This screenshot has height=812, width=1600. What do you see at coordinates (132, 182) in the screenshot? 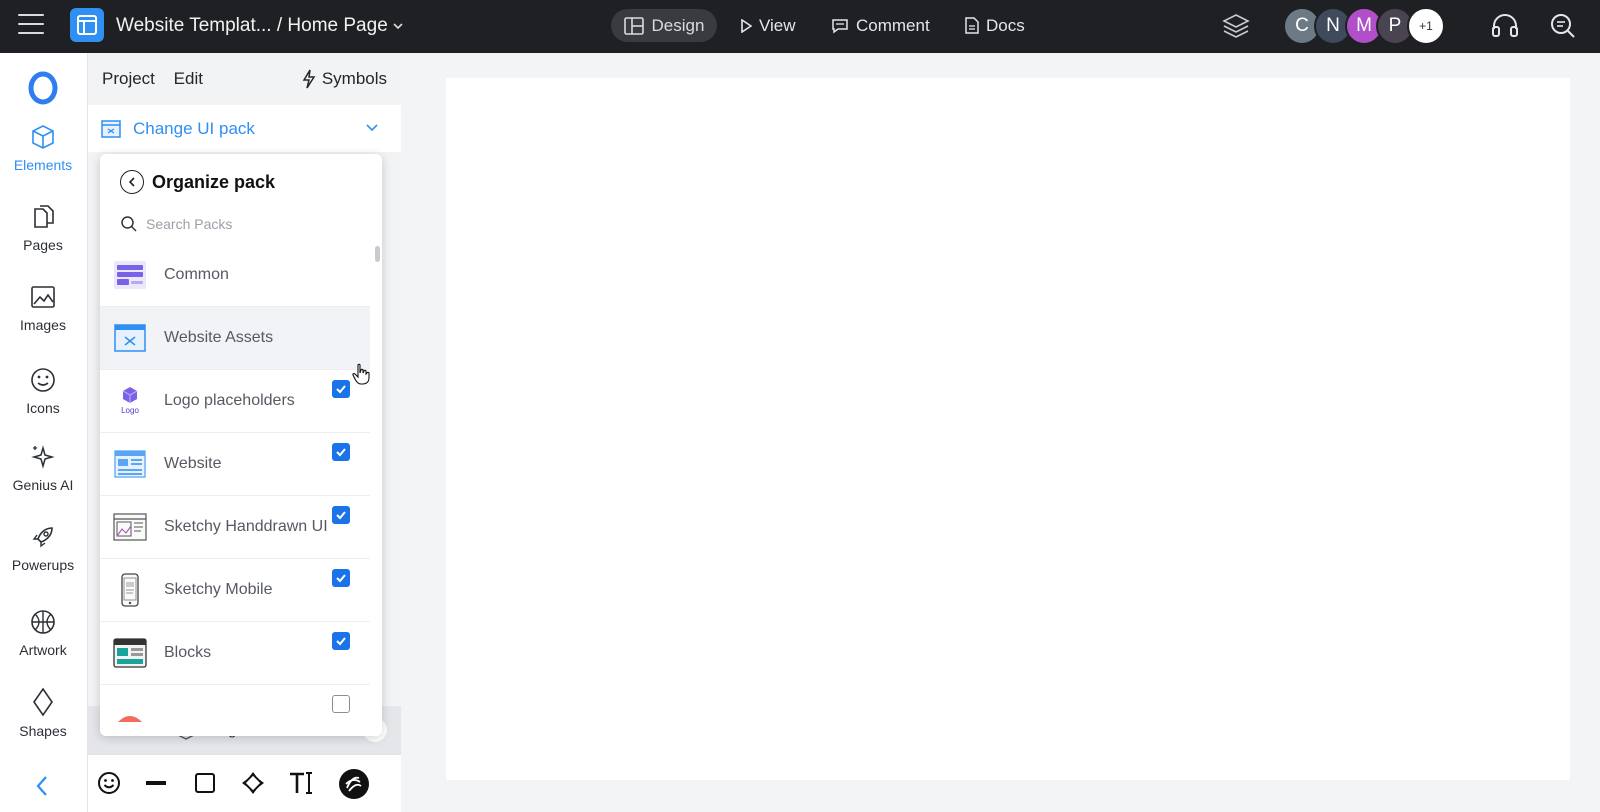
I see `back-button` at bounding box center [132, 182].